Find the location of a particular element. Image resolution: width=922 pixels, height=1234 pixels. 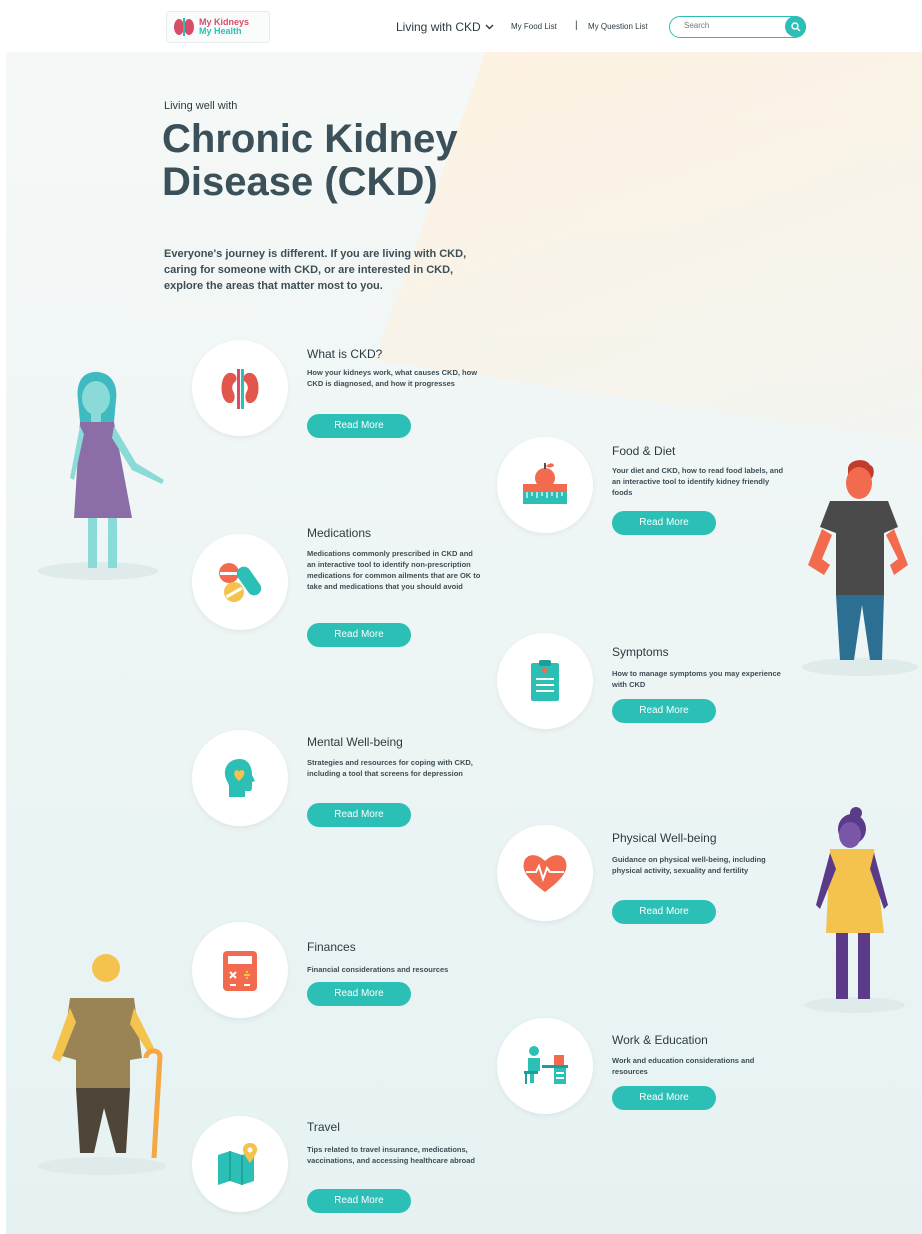

topic-title: Medications is located at coordinates (339, 533).